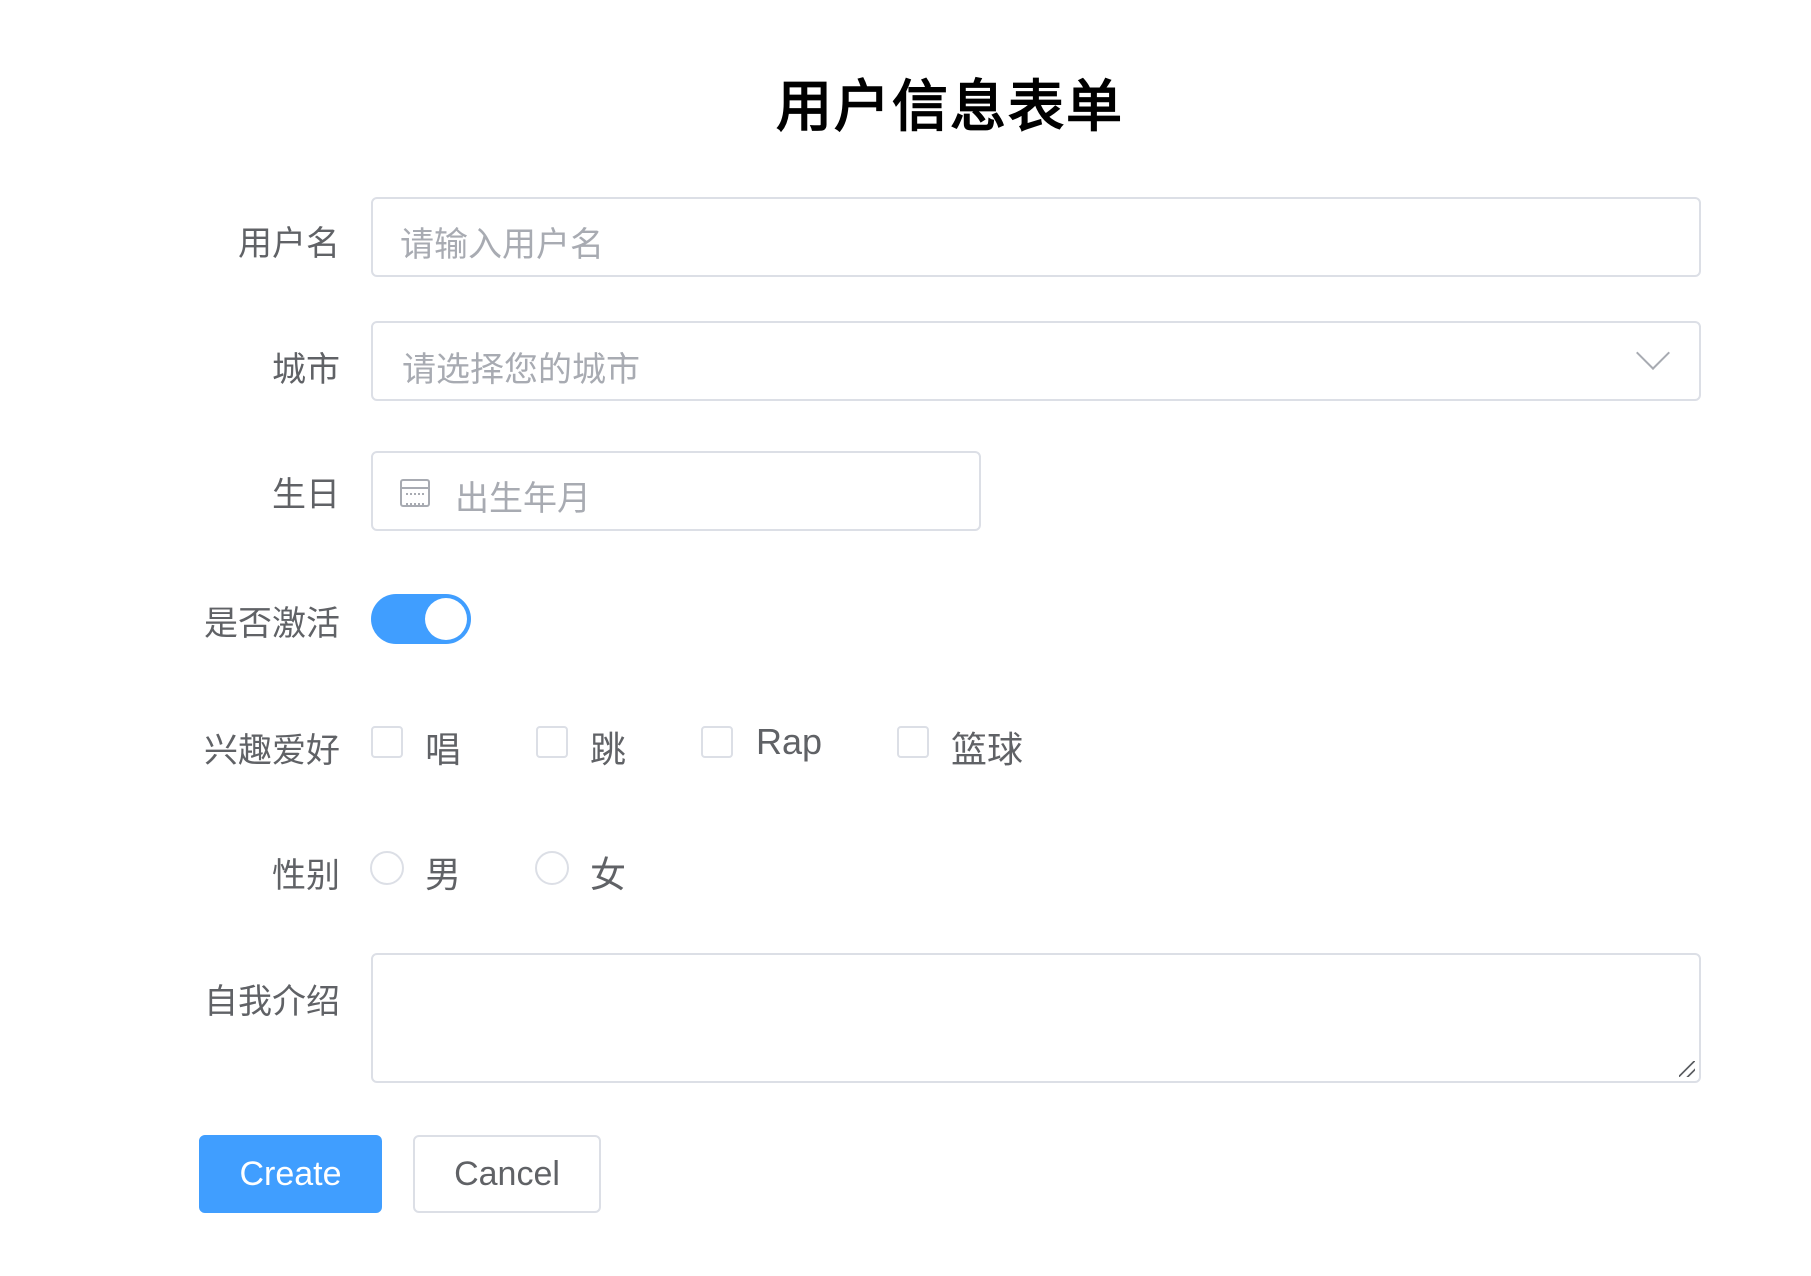  I want to click on hobby-checkbox-rap, so click(717, 742).